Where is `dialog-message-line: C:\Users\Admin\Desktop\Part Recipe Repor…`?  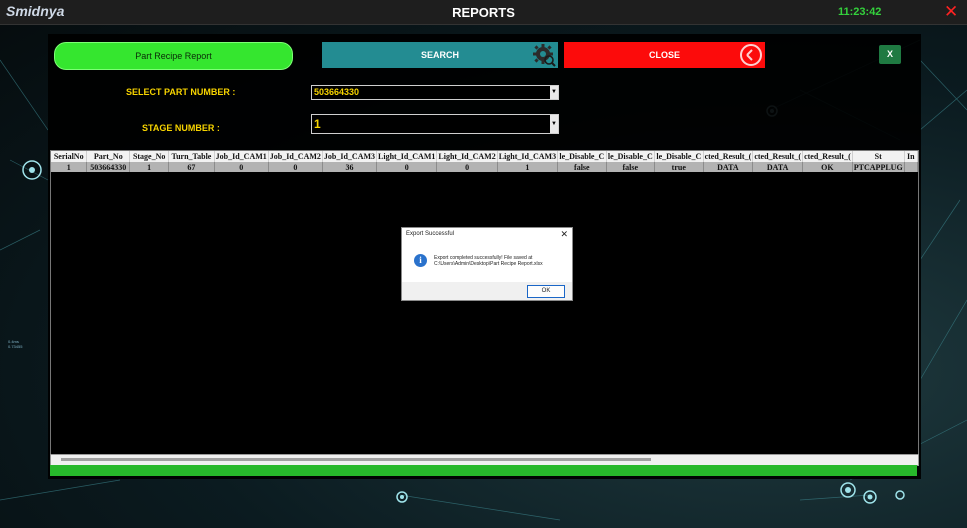 dialog-message-line: C:\Users\Admin\Desktop\Part Recipe Repor… is located at coordinates (488, 264).